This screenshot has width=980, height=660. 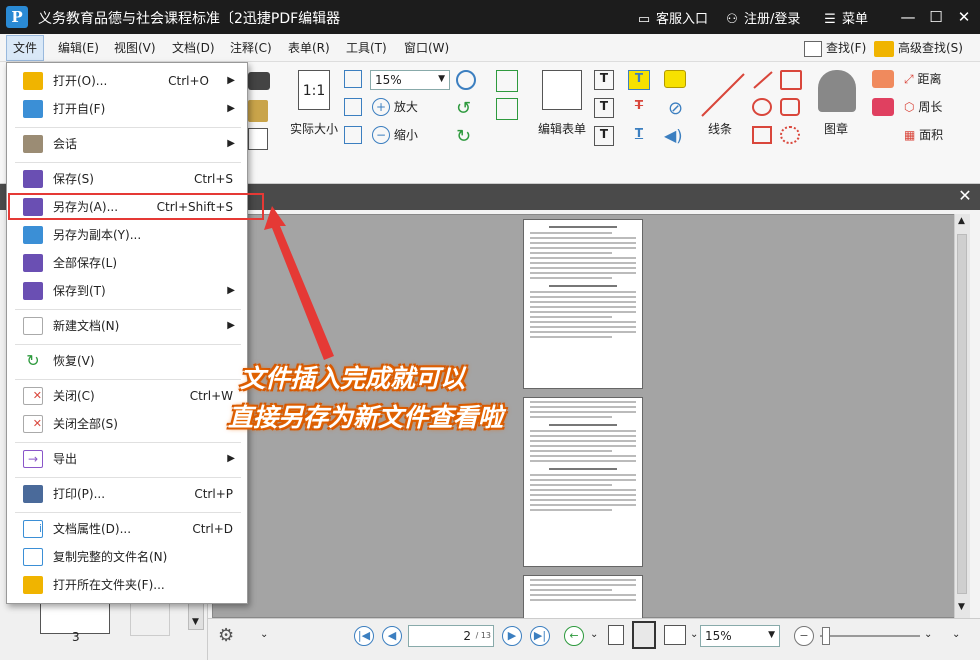 What do you see at coordinates (644, 635) in the screenshot?
I see `continuous-page-icon` at bounding box center [644, 635].